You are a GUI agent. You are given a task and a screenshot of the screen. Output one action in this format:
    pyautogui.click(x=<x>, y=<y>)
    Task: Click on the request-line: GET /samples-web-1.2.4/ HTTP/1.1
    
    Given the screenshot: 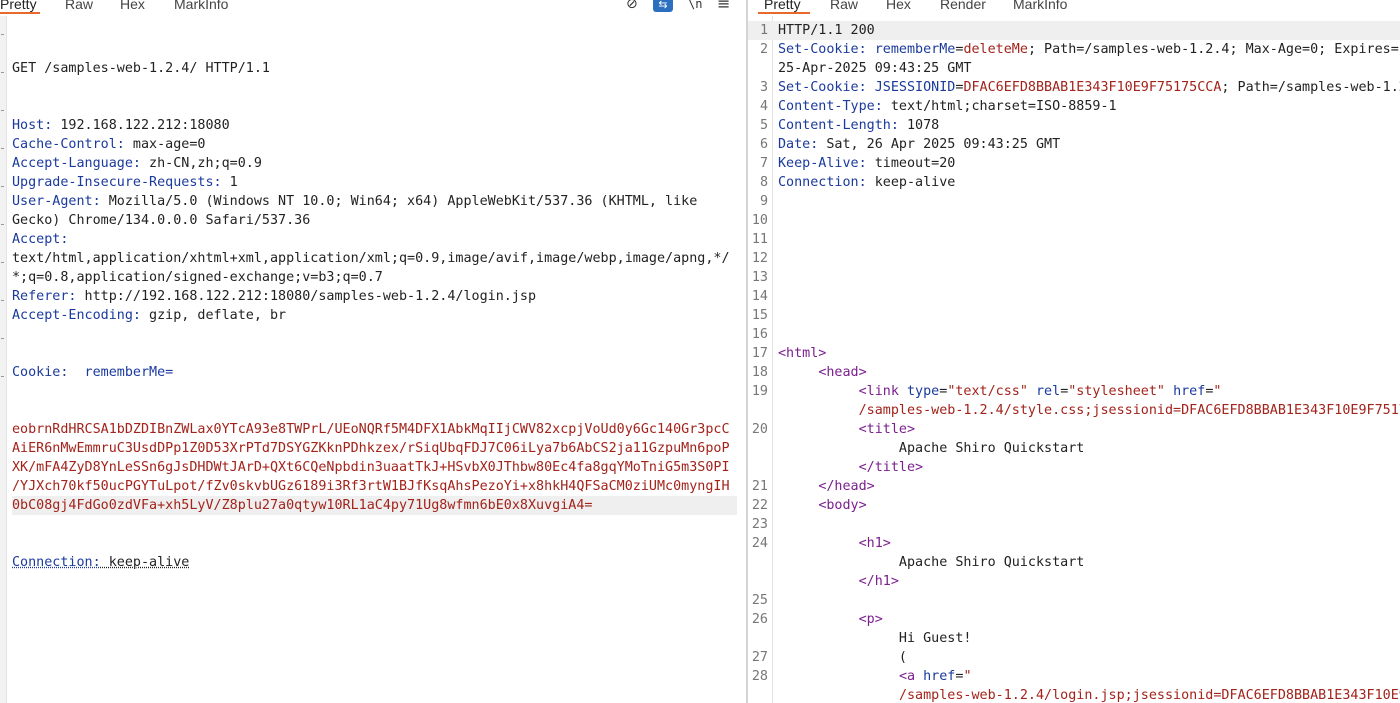 What is the action you would take?
    pyautogui.click(x=374, y=68)
    